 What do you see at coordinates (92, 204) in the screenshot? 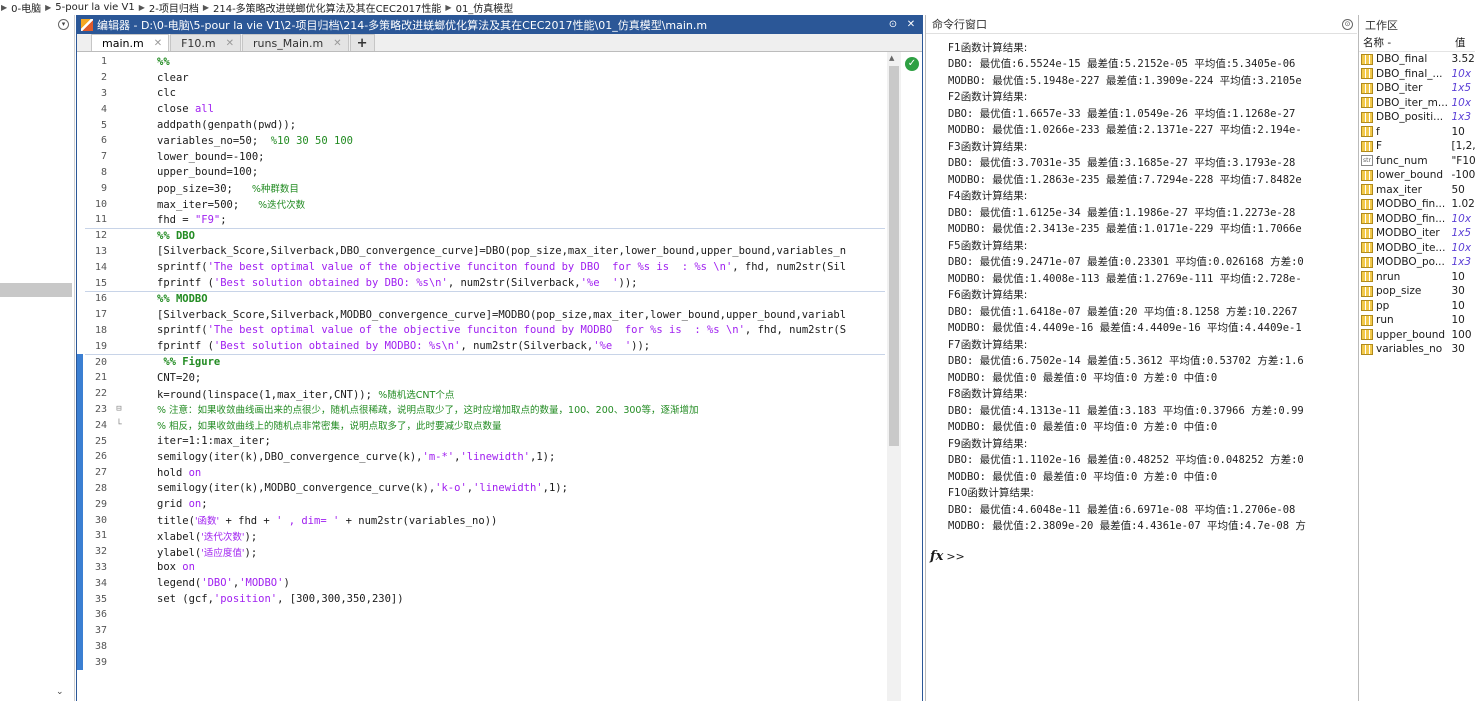
I see `line-number: 10` at bounding box center [92, 204].